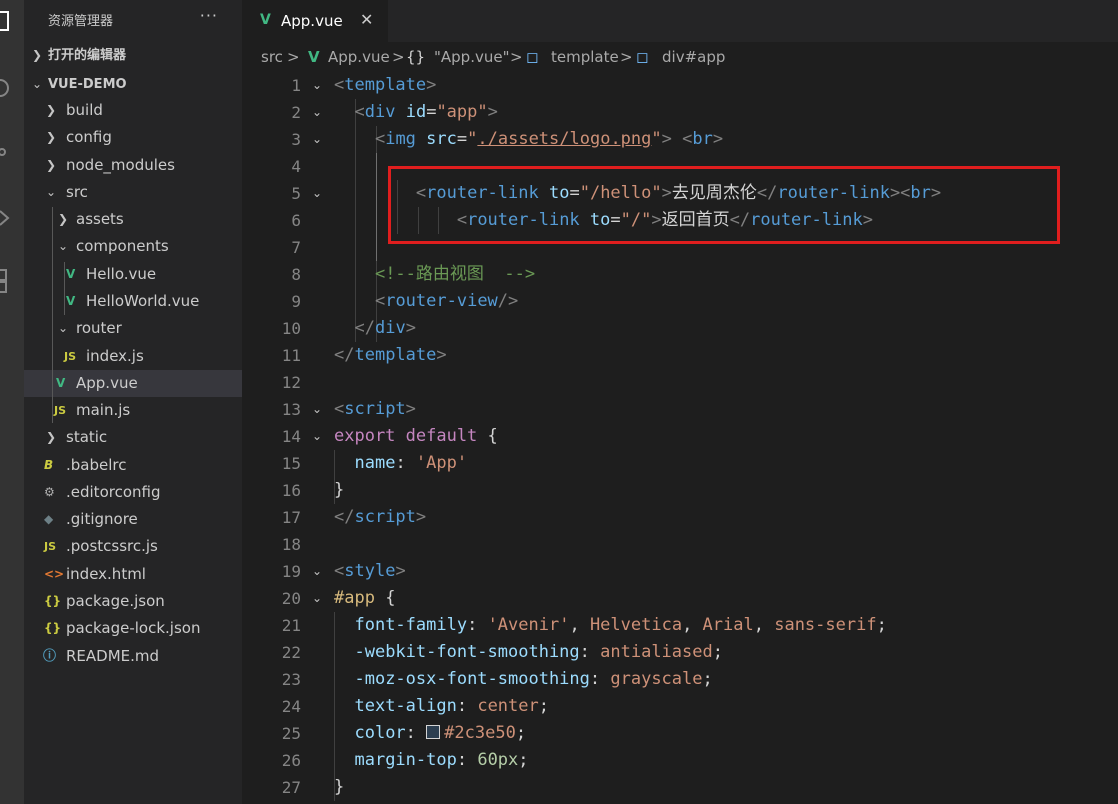  Describe the element at coordinates (133, 437) in the screenshot. I see `tree-item-static: ❯ static` at that location.